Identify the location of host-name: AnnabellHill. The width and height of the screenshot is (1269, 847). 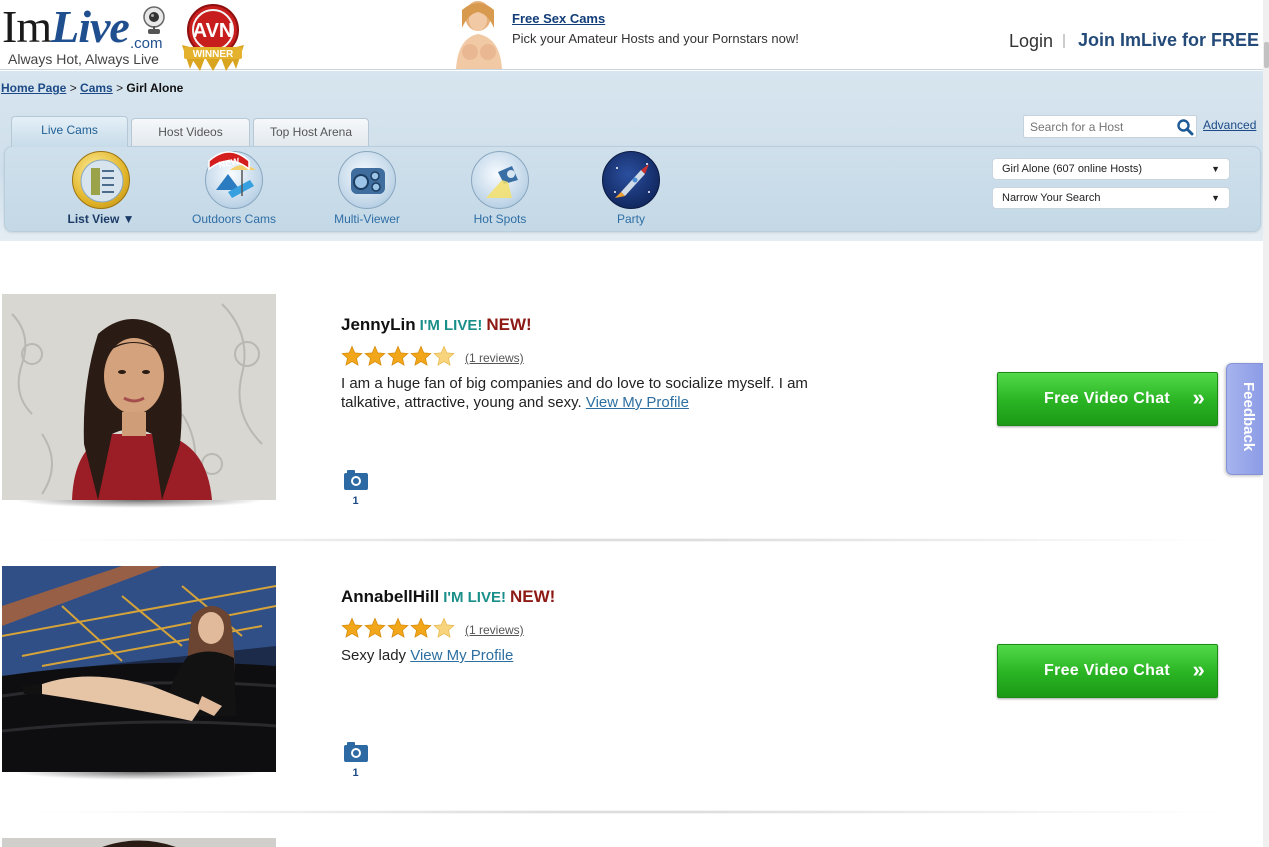
(390, 596).